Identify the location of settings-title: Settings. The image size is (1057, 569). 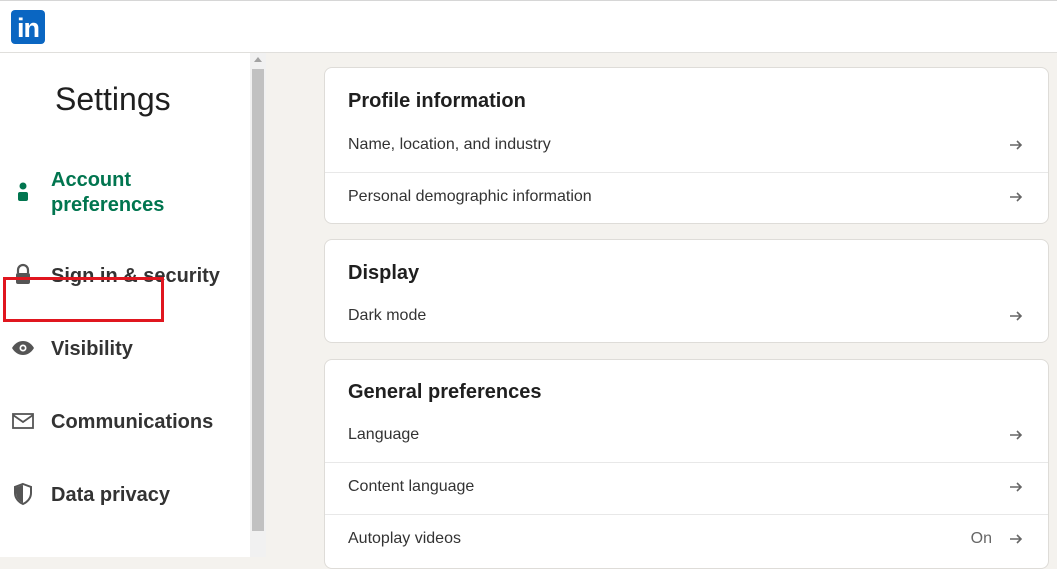
(113, 99).